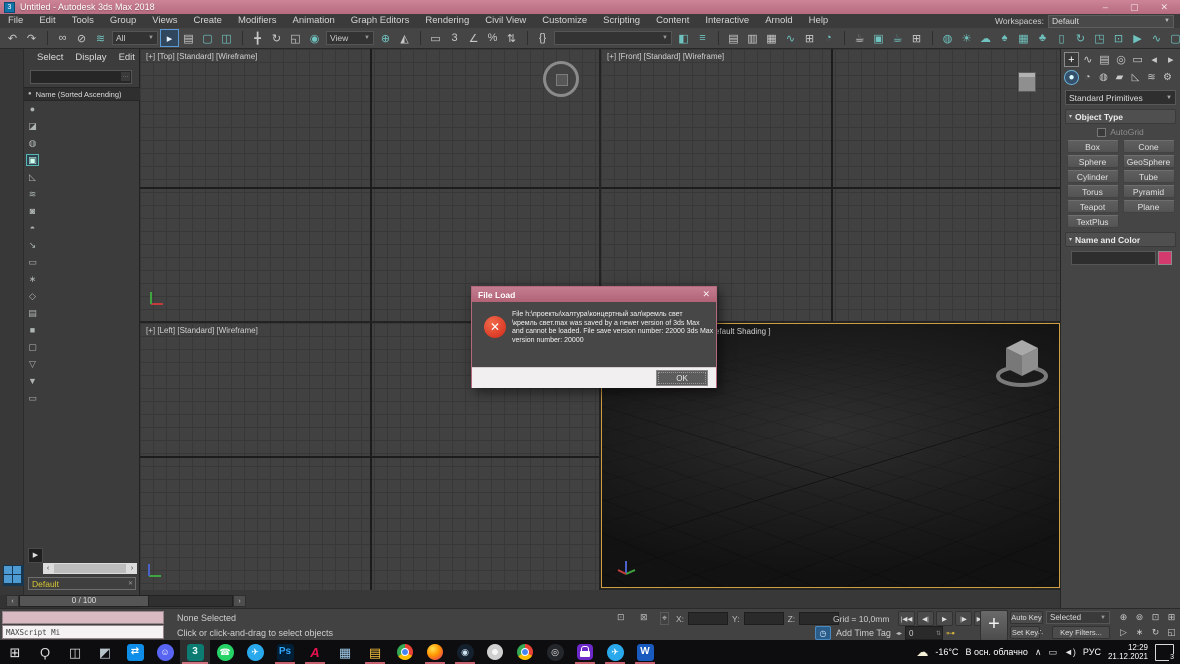 The image size is (1180, 664). What do you see at coordinates (1156, 38) in the screenshot?
I see `wave-icon: ∿` at bounding box center [1156, 38].